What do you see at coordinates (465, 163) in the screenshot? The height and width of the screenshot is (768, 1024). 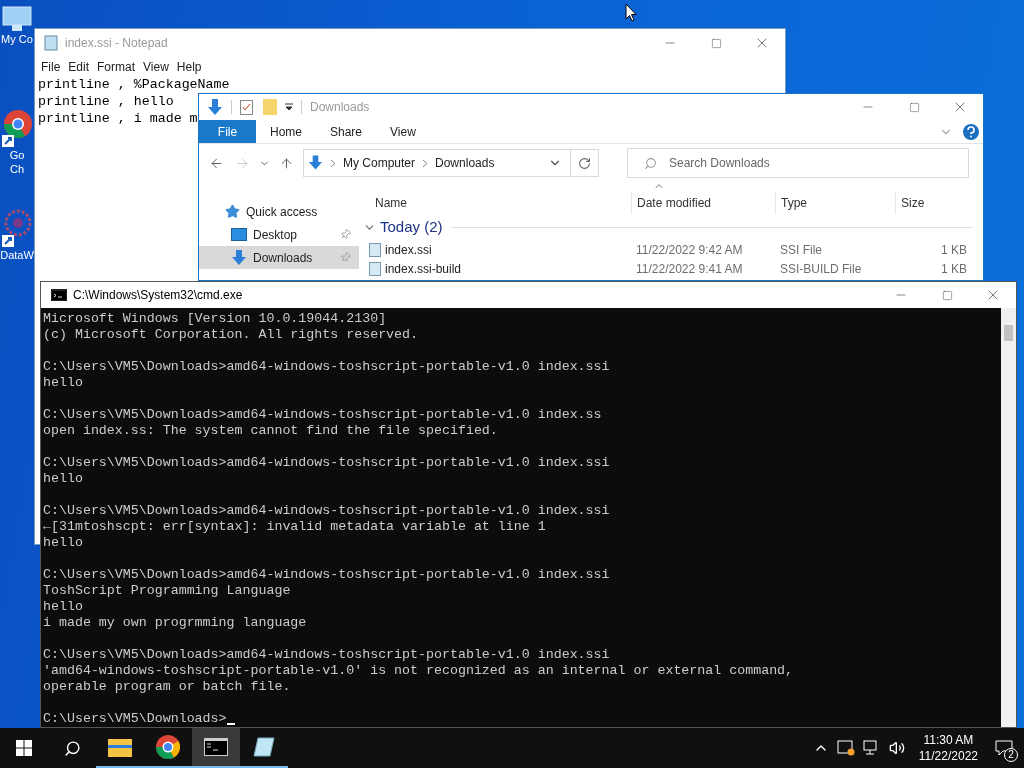 I see `breadcrumb-item: Downloads` at bounding box center [465, 163].